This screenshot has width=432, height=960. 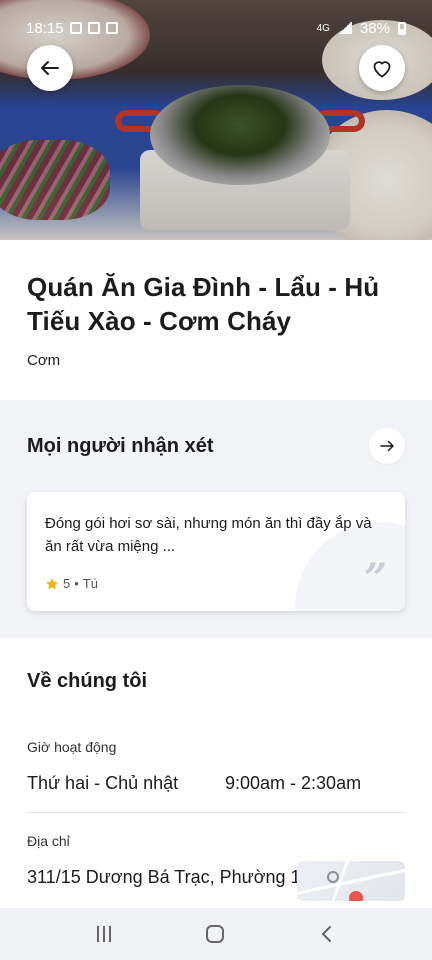 I want to click on arrow-right-icon, so click(x=387, y=446).